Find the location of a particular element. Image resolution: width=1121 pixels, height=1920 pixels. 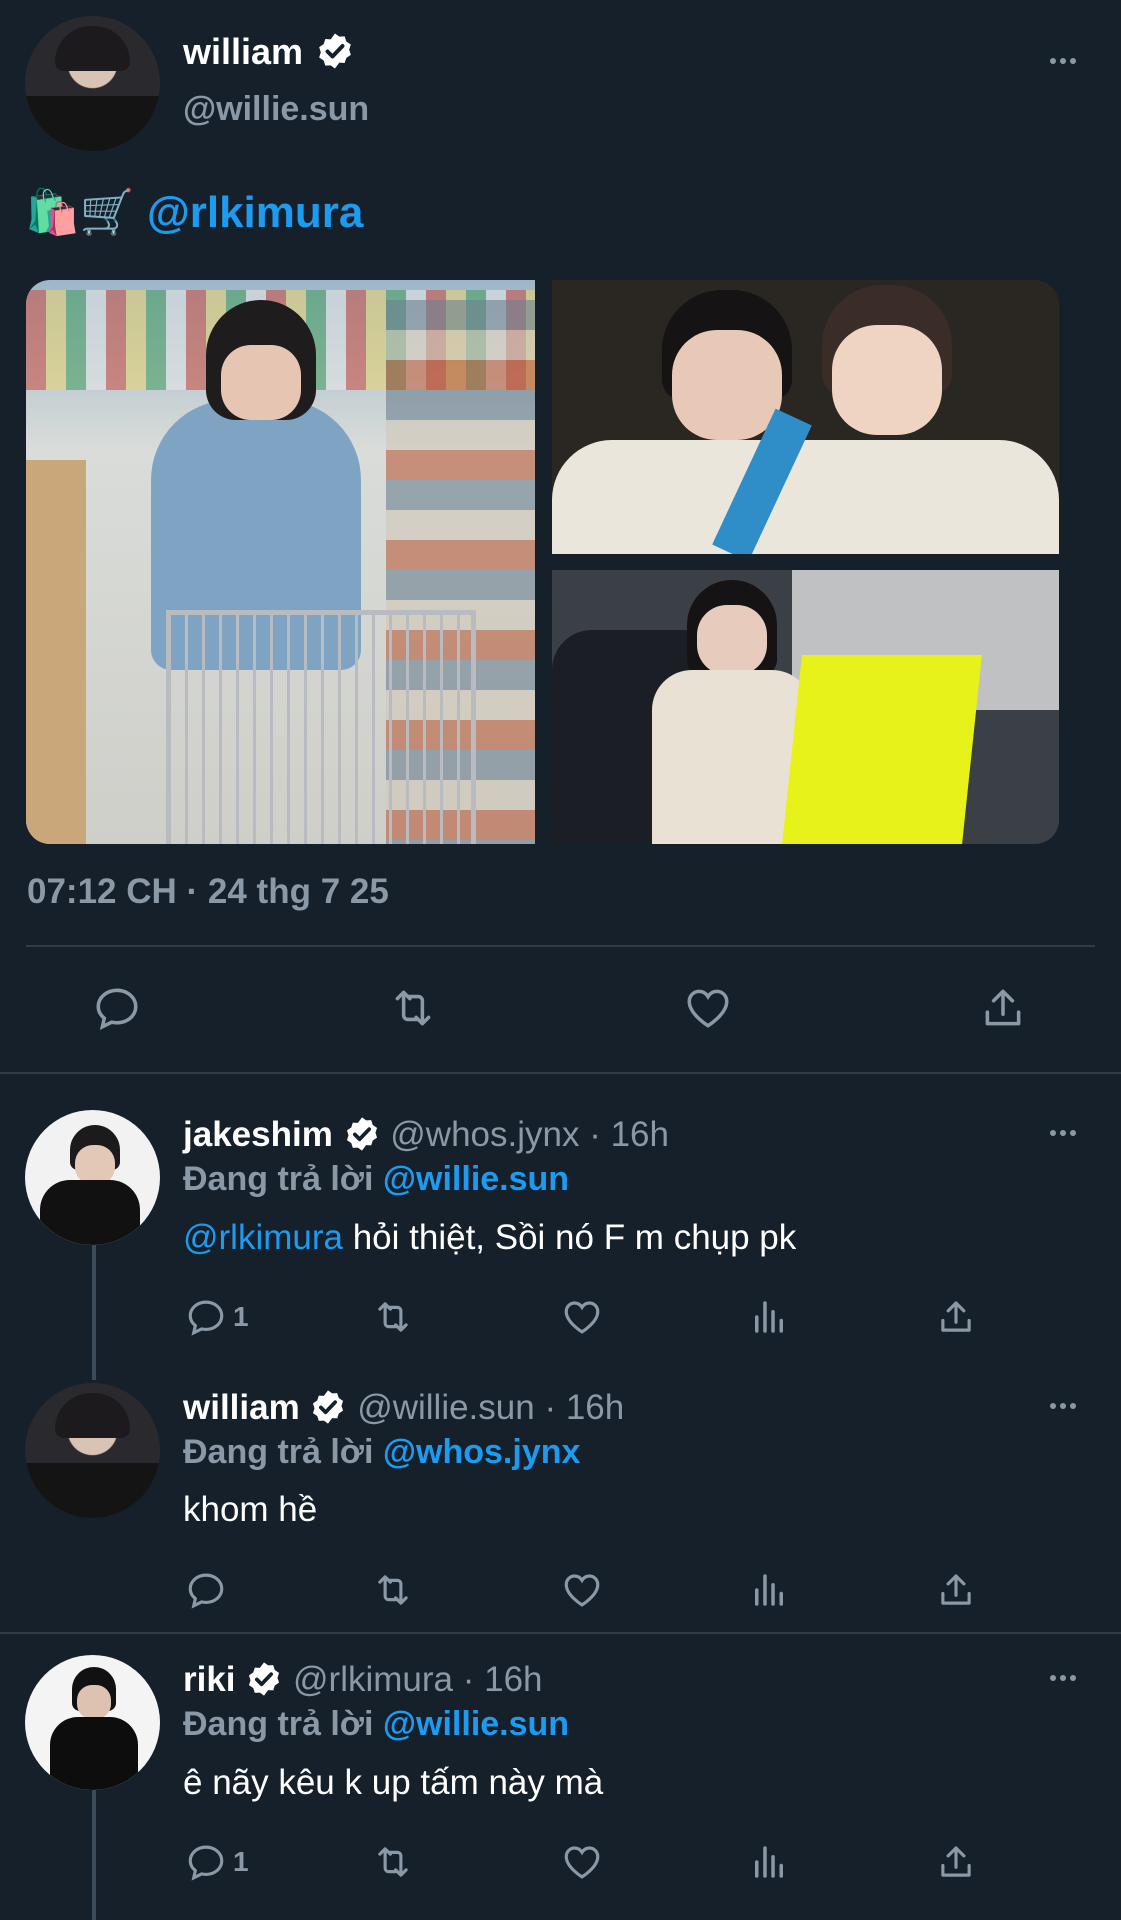

replying-to-link: @whos.jynx is located at coordinates (482, 1452).